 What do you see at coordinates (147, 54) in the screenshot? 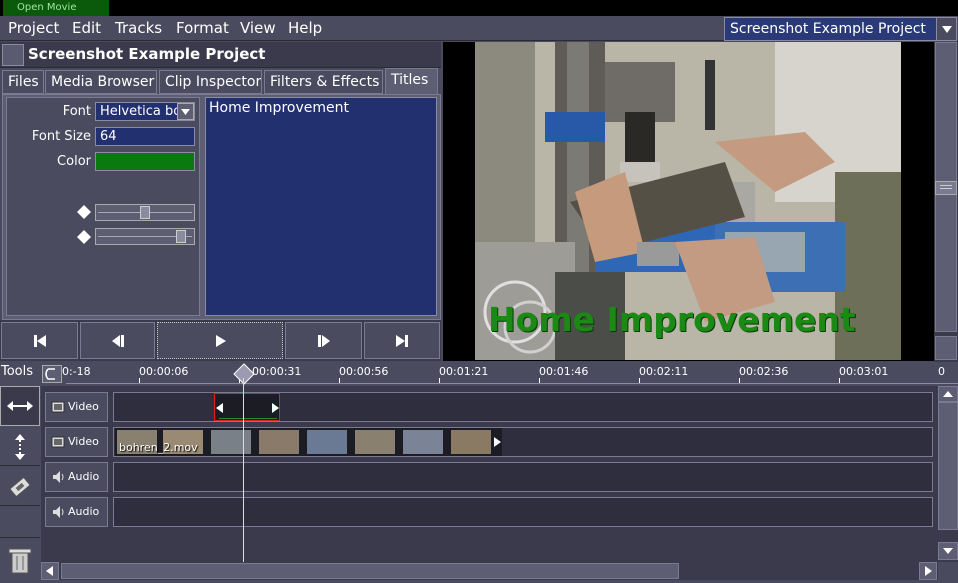
I see `project-panel-title: Screenshot Example Project` at bounding box center [147, 54].